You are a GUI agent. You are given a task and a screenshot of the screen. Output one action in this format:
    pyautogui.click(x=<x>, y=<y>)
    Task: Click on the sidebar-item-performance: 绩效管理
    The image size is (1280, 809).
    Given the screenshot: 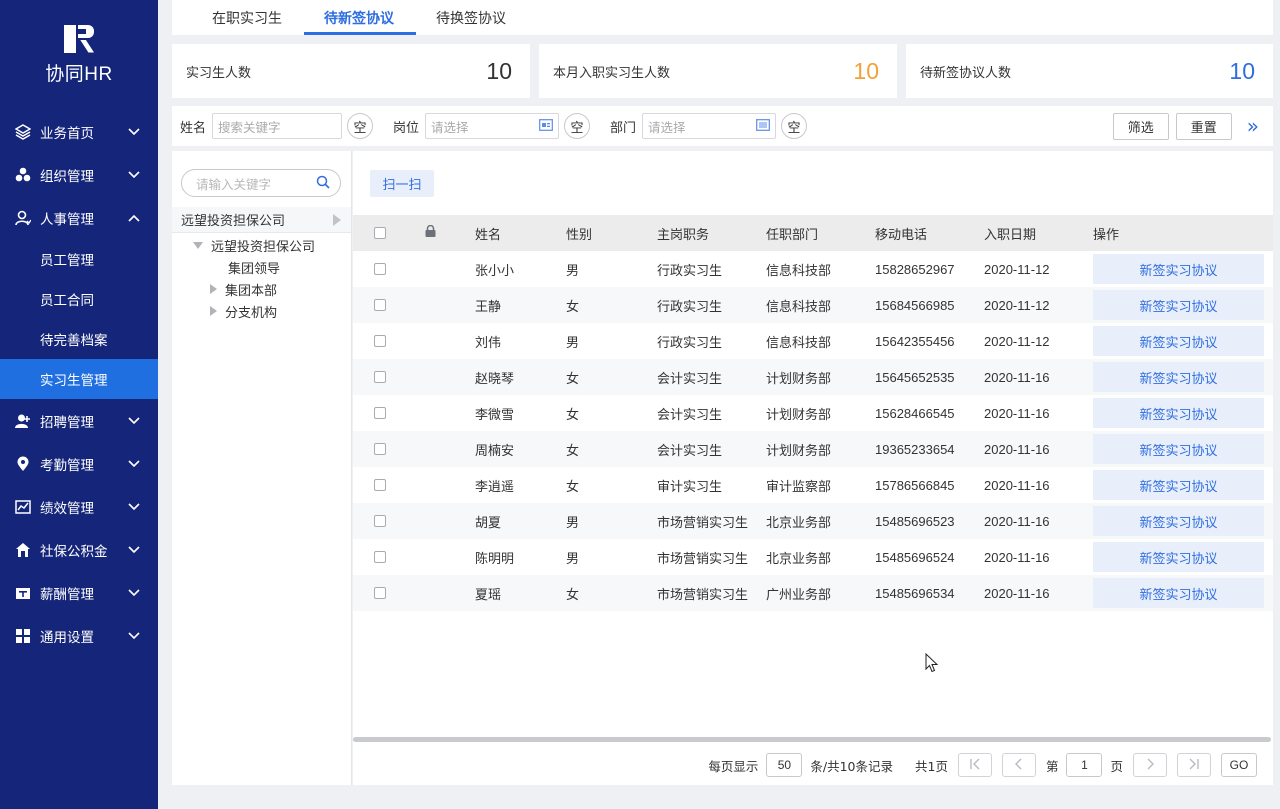 What is the action you would take?
    pyautogui.click(x=79, y=506)
    